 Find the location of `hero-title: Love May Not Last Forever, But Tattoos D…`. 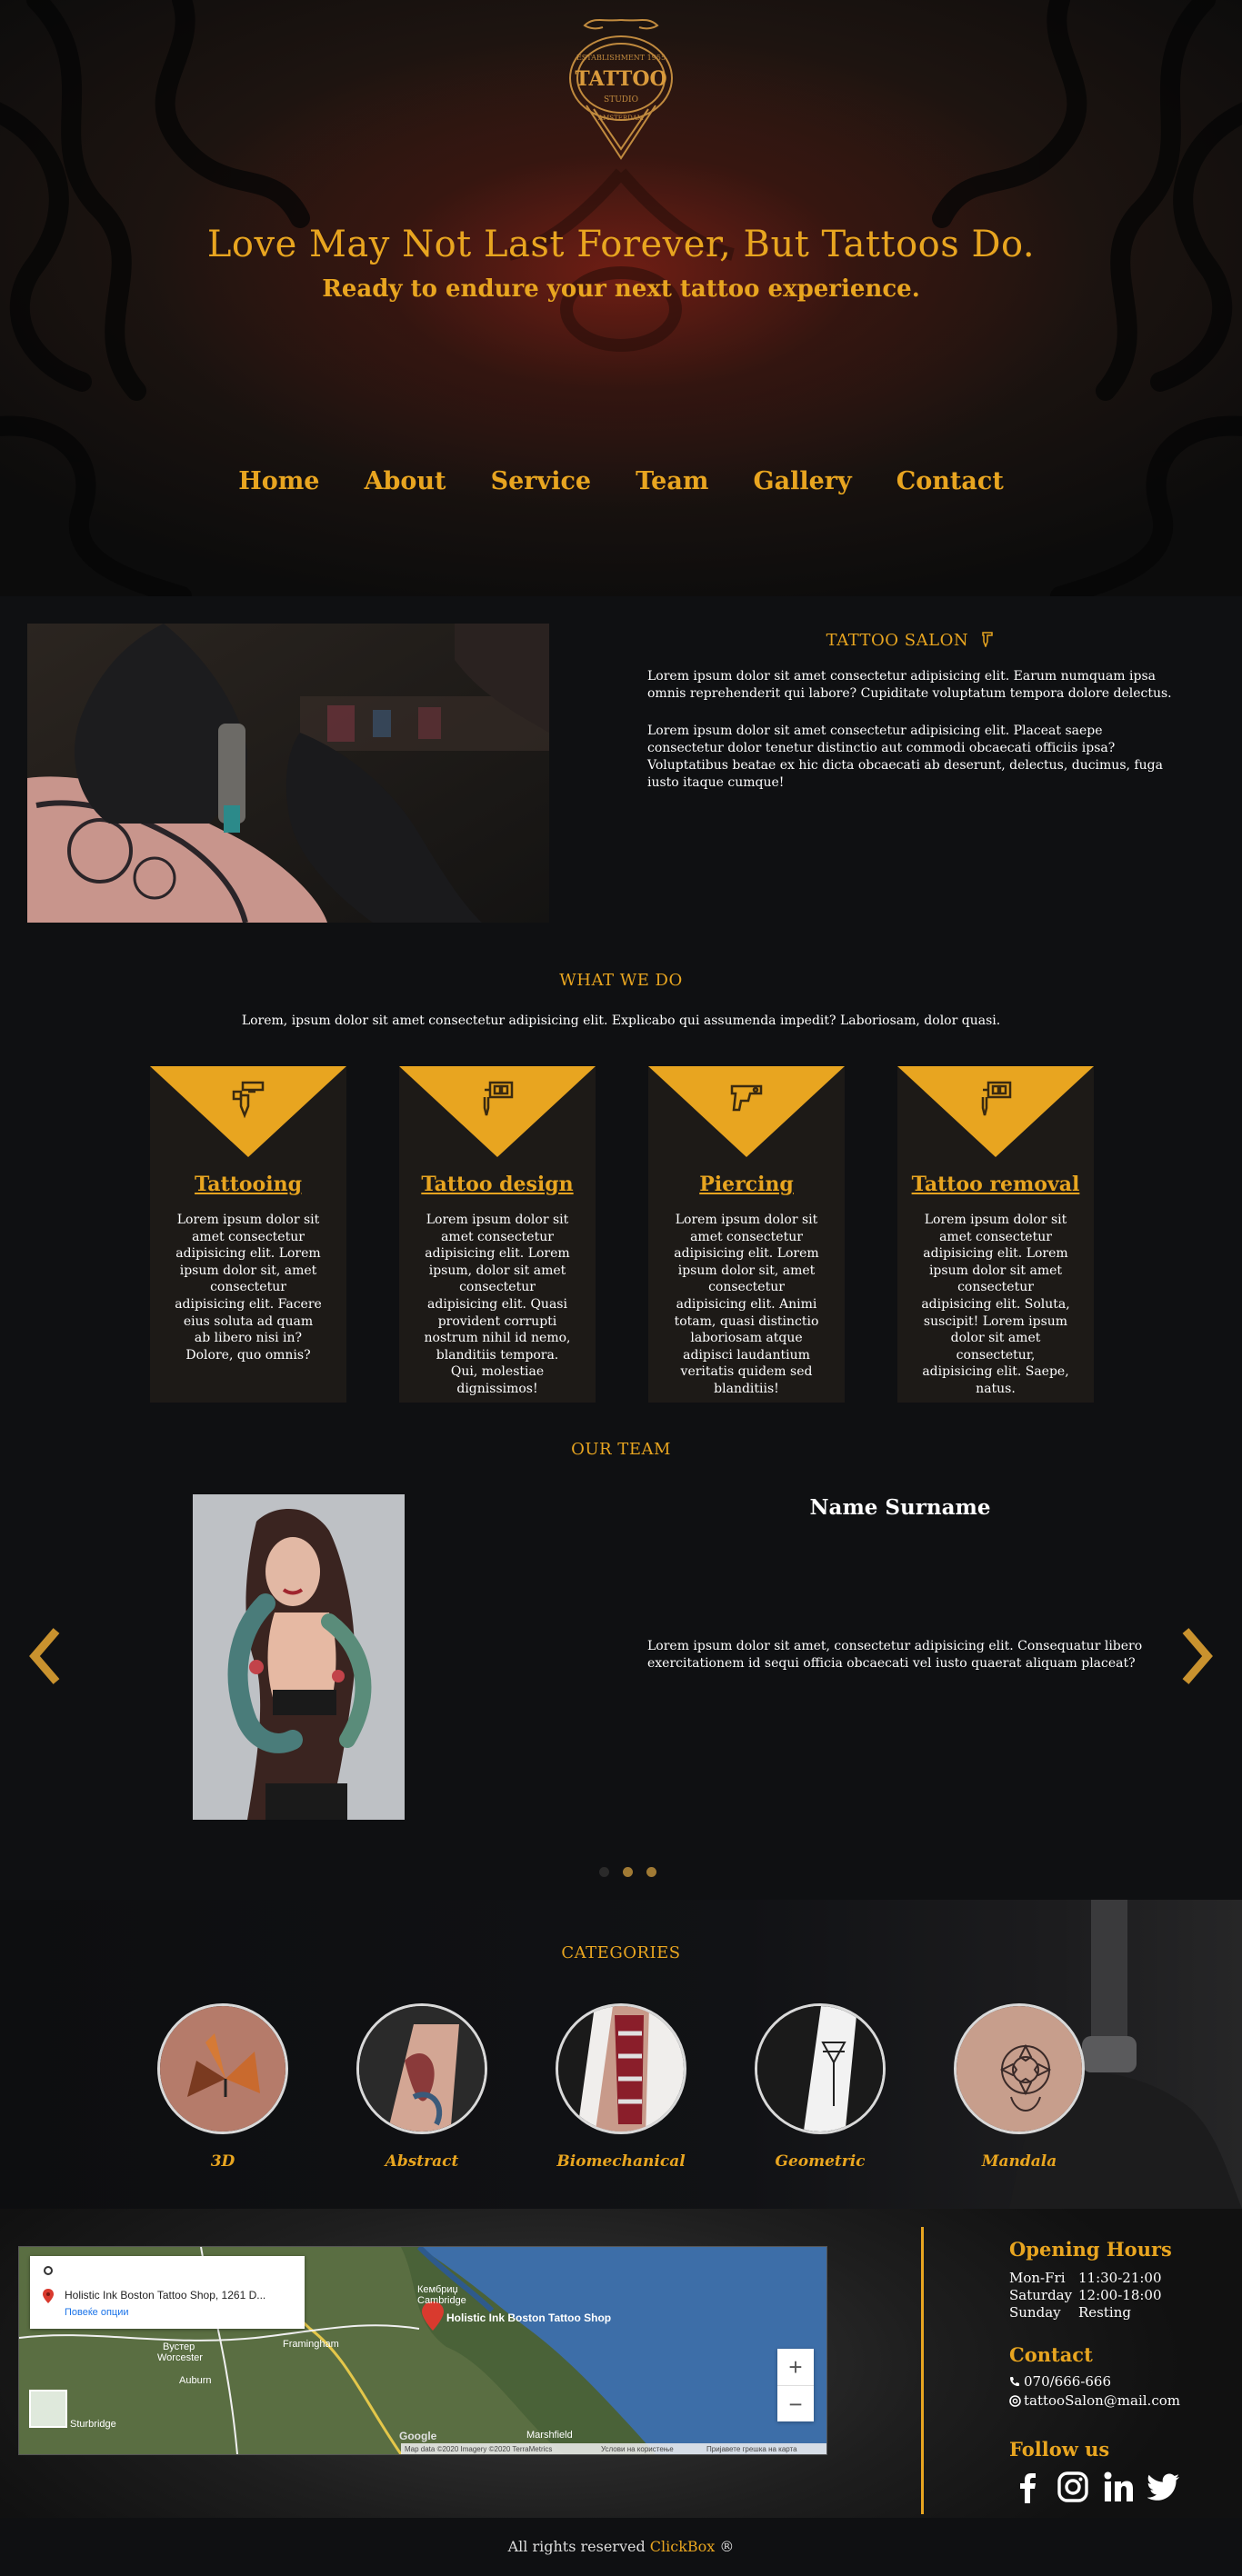

hero-title: Love May Not Last Forever, But Tattoos D… is located at coordinates (621, 244).